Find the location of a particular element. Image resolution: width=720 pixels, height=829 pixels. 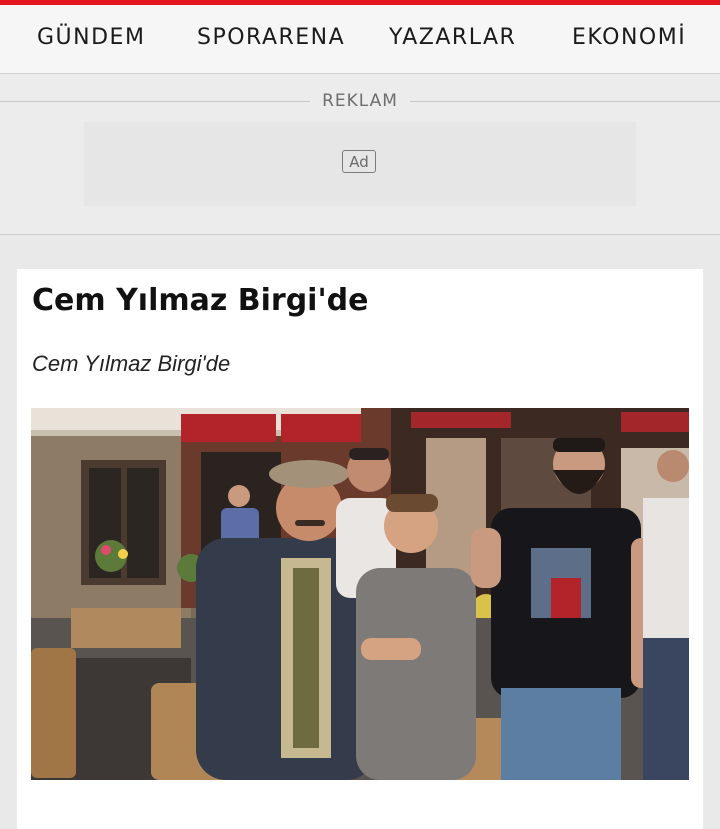

ad-badge: Ad is located at coordinates (359, 161).